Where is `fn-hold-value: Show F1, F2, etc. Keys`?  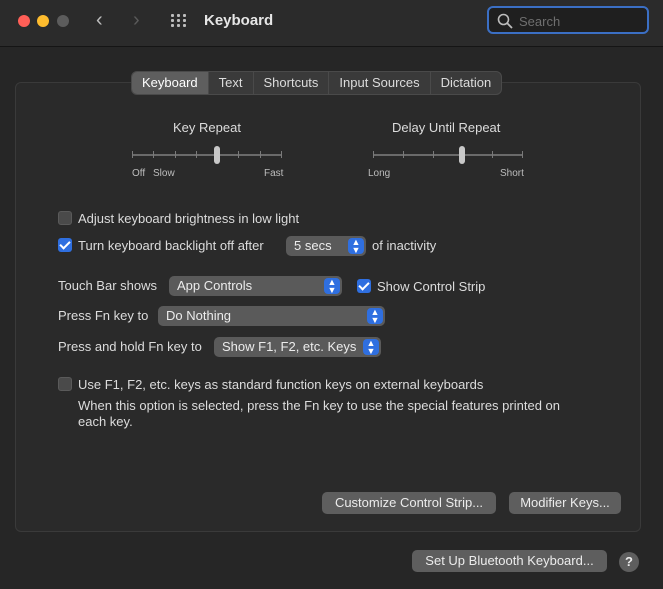 fn-hold-value: Show F1, F2, etc. Keys is located at coordinates (289, 346).